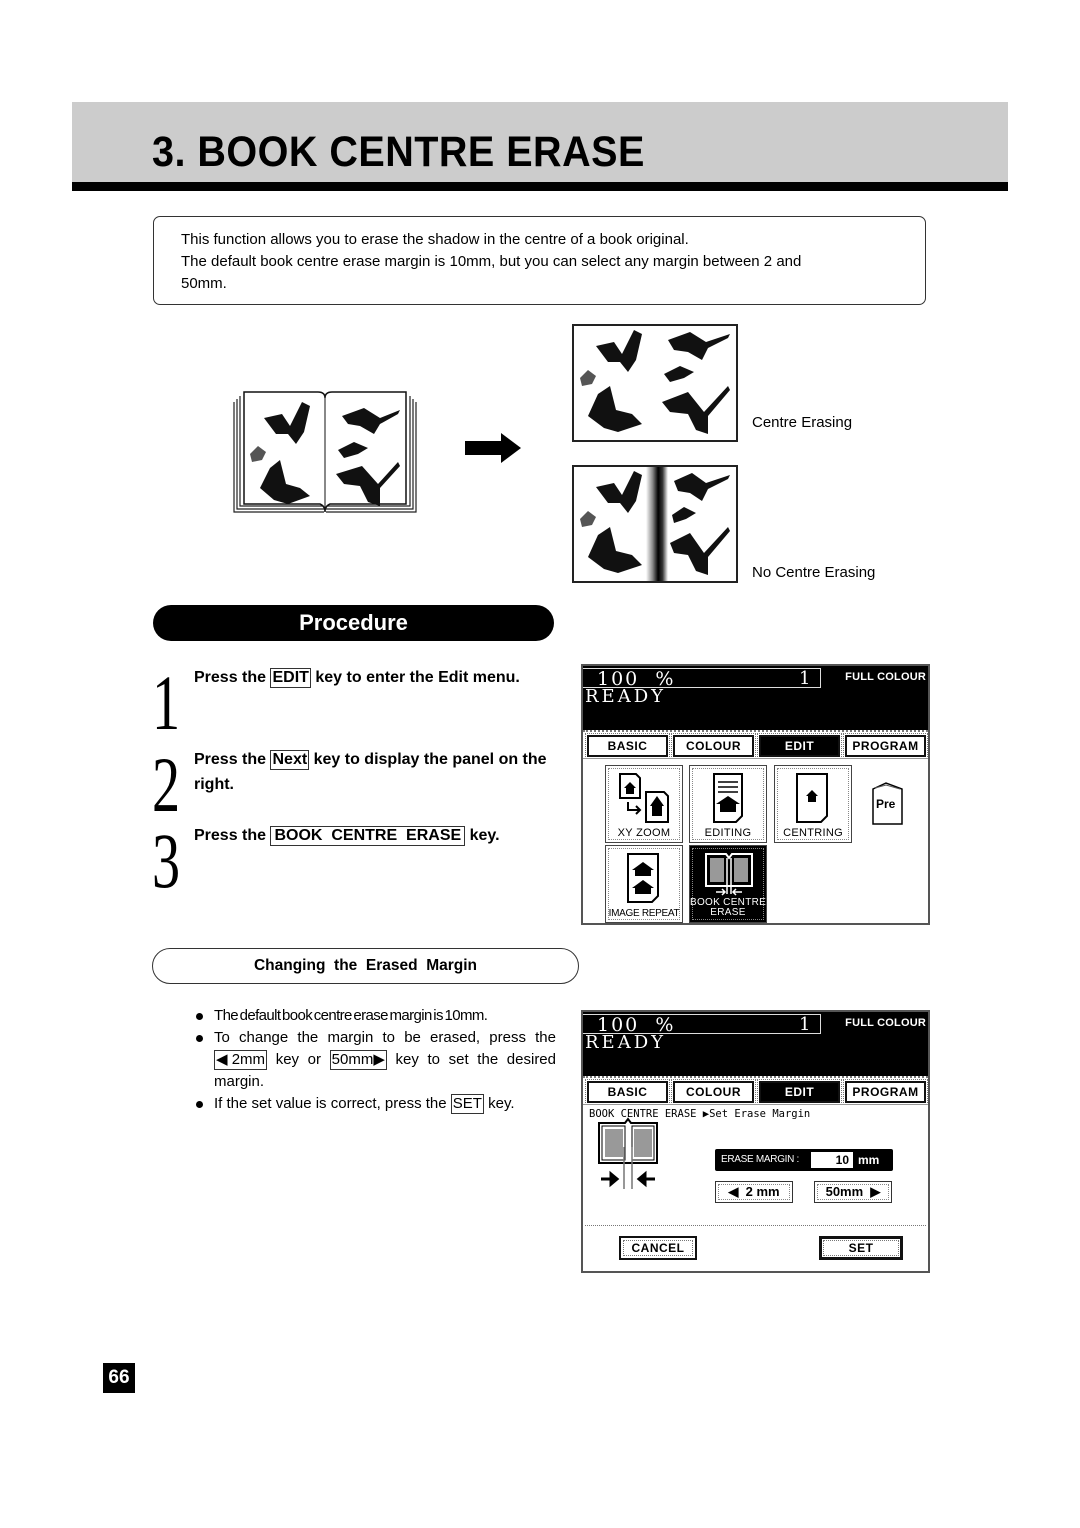  I want to click on centre-shadow, so click(657, 524).